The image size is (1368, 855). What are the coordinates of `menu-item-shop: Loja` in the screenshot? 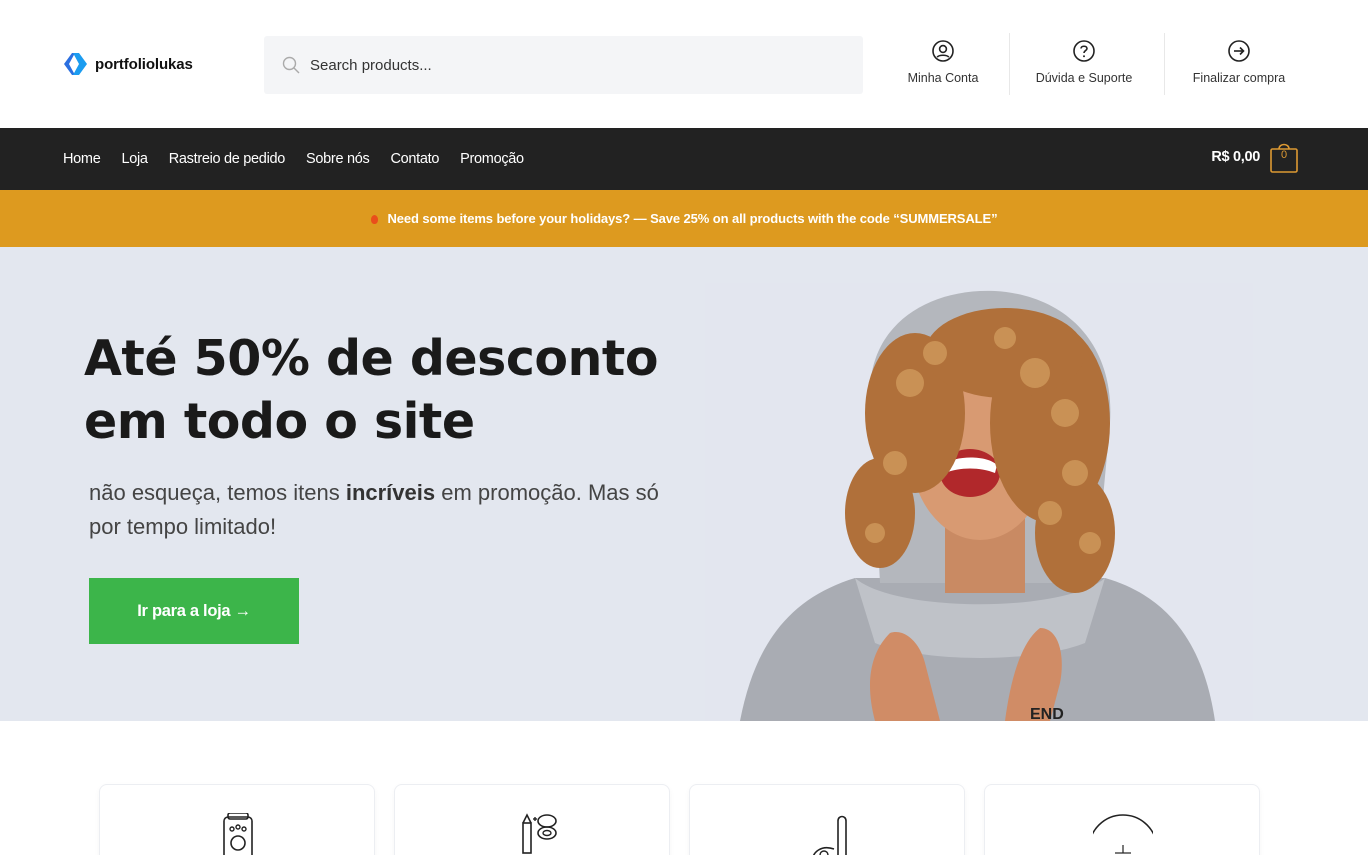 It's located at (134, 159).